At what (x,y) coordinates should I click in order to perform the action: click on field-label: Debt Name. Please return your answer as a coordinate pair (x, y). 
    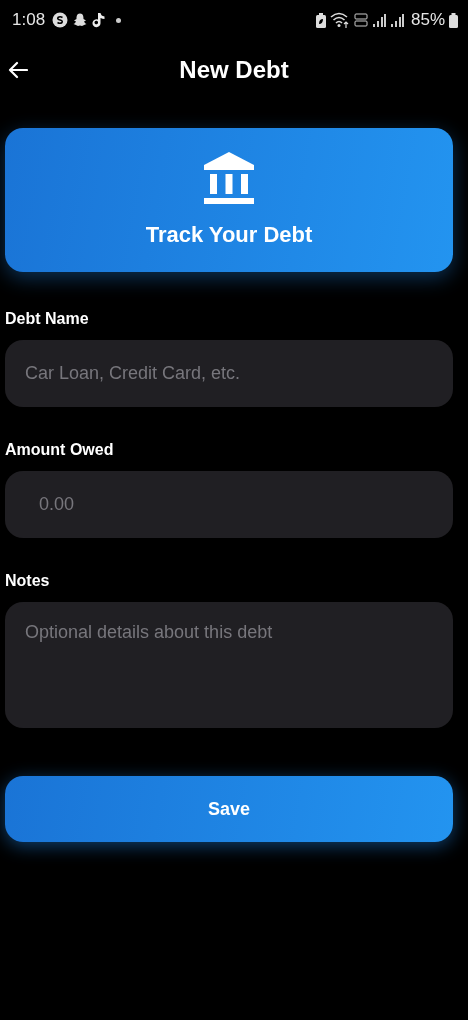
    Looking at the image, I should click on (47, 319).